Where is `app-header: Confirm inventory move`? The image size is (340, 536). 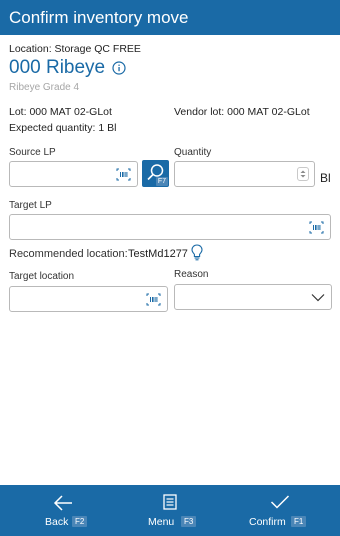 app-header: Confirm inventory move is located at coordinates (170, 17).